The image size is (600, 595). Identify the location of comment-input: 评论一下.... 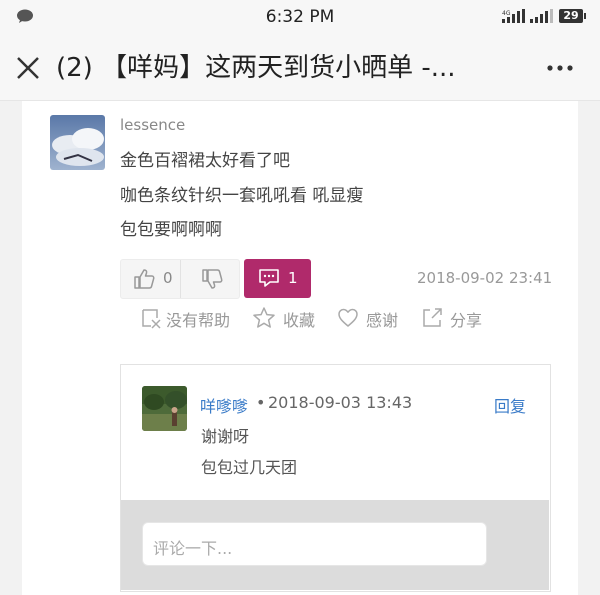
(314, 544).